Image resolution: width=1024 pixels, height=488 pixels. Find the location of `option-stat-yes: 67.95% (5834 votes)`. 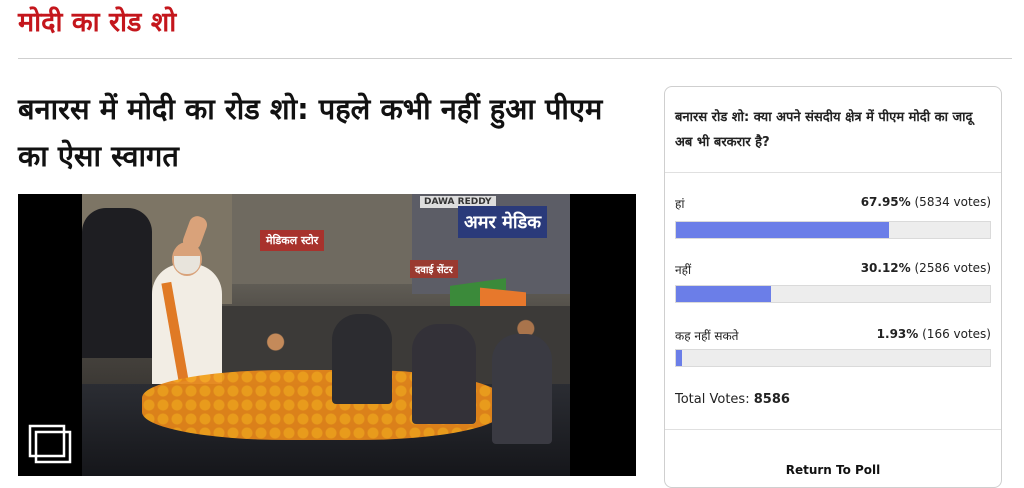

option-stat-yes: 67.95% (5834 votes) is located at coordinates (926, 202).